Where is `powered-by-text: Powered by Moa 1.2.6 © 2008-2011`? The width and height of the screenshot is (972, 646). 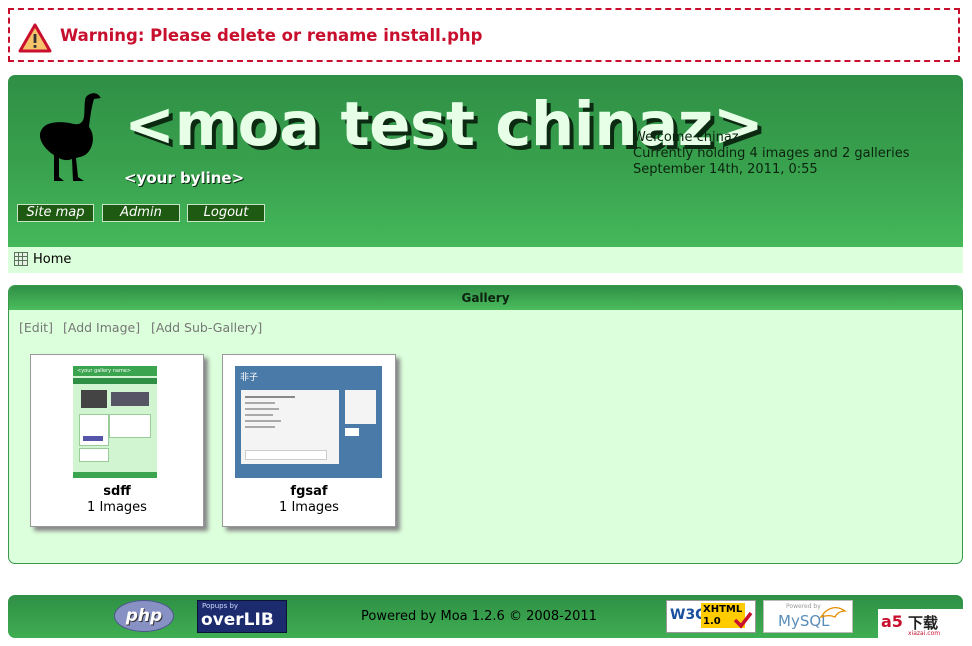
powered-by-text: Powered by Moa 1.2.6 © 2008-2011 is located at coordinates (479, 616).